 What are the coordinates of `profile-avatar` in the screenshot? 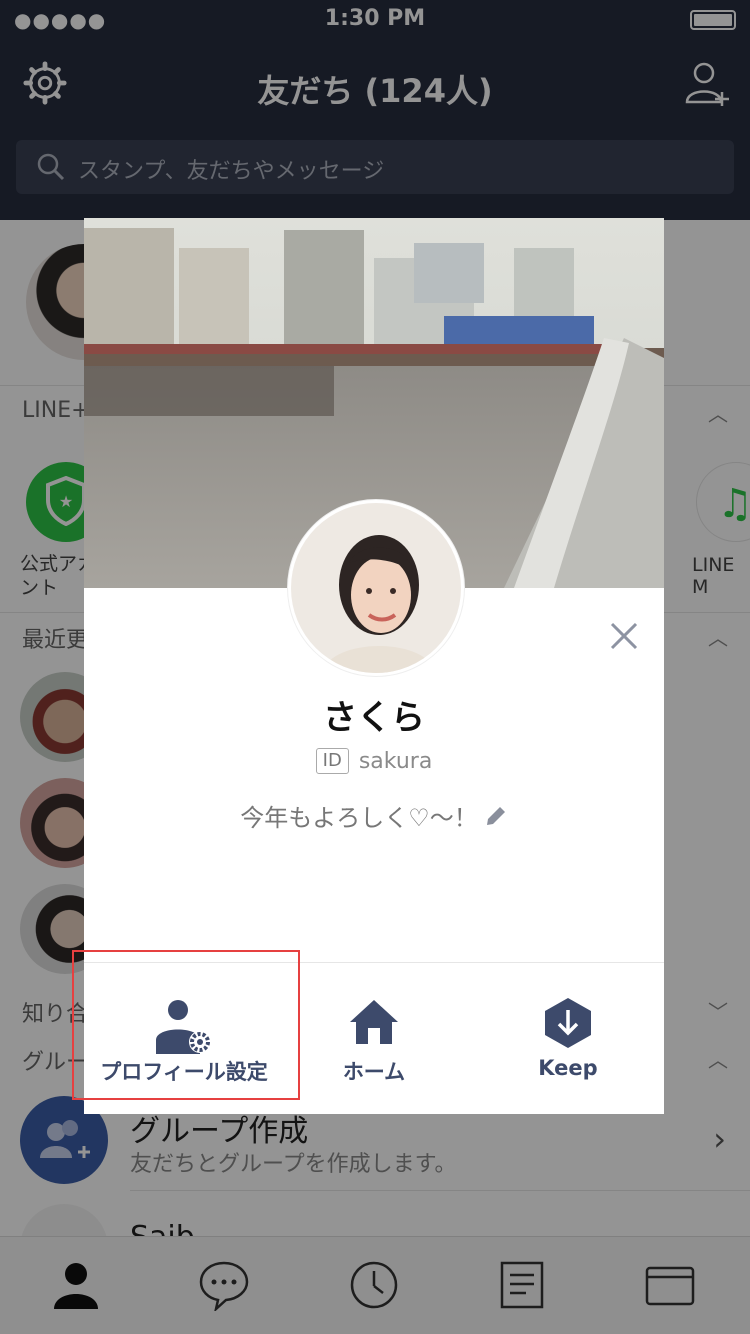 It's located at (376, 588).